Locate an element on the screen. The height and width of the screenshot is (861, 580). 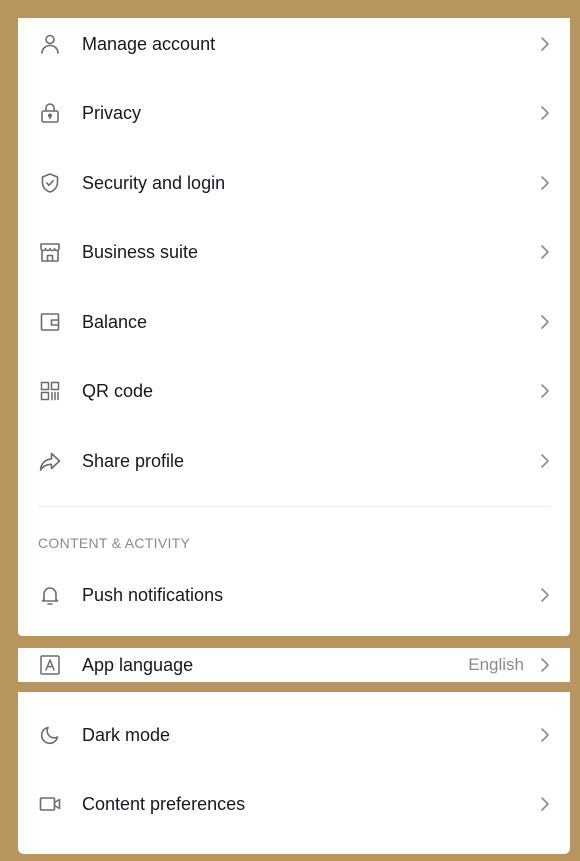
security-login-label: Security and login is located at coordinates (154, 182).